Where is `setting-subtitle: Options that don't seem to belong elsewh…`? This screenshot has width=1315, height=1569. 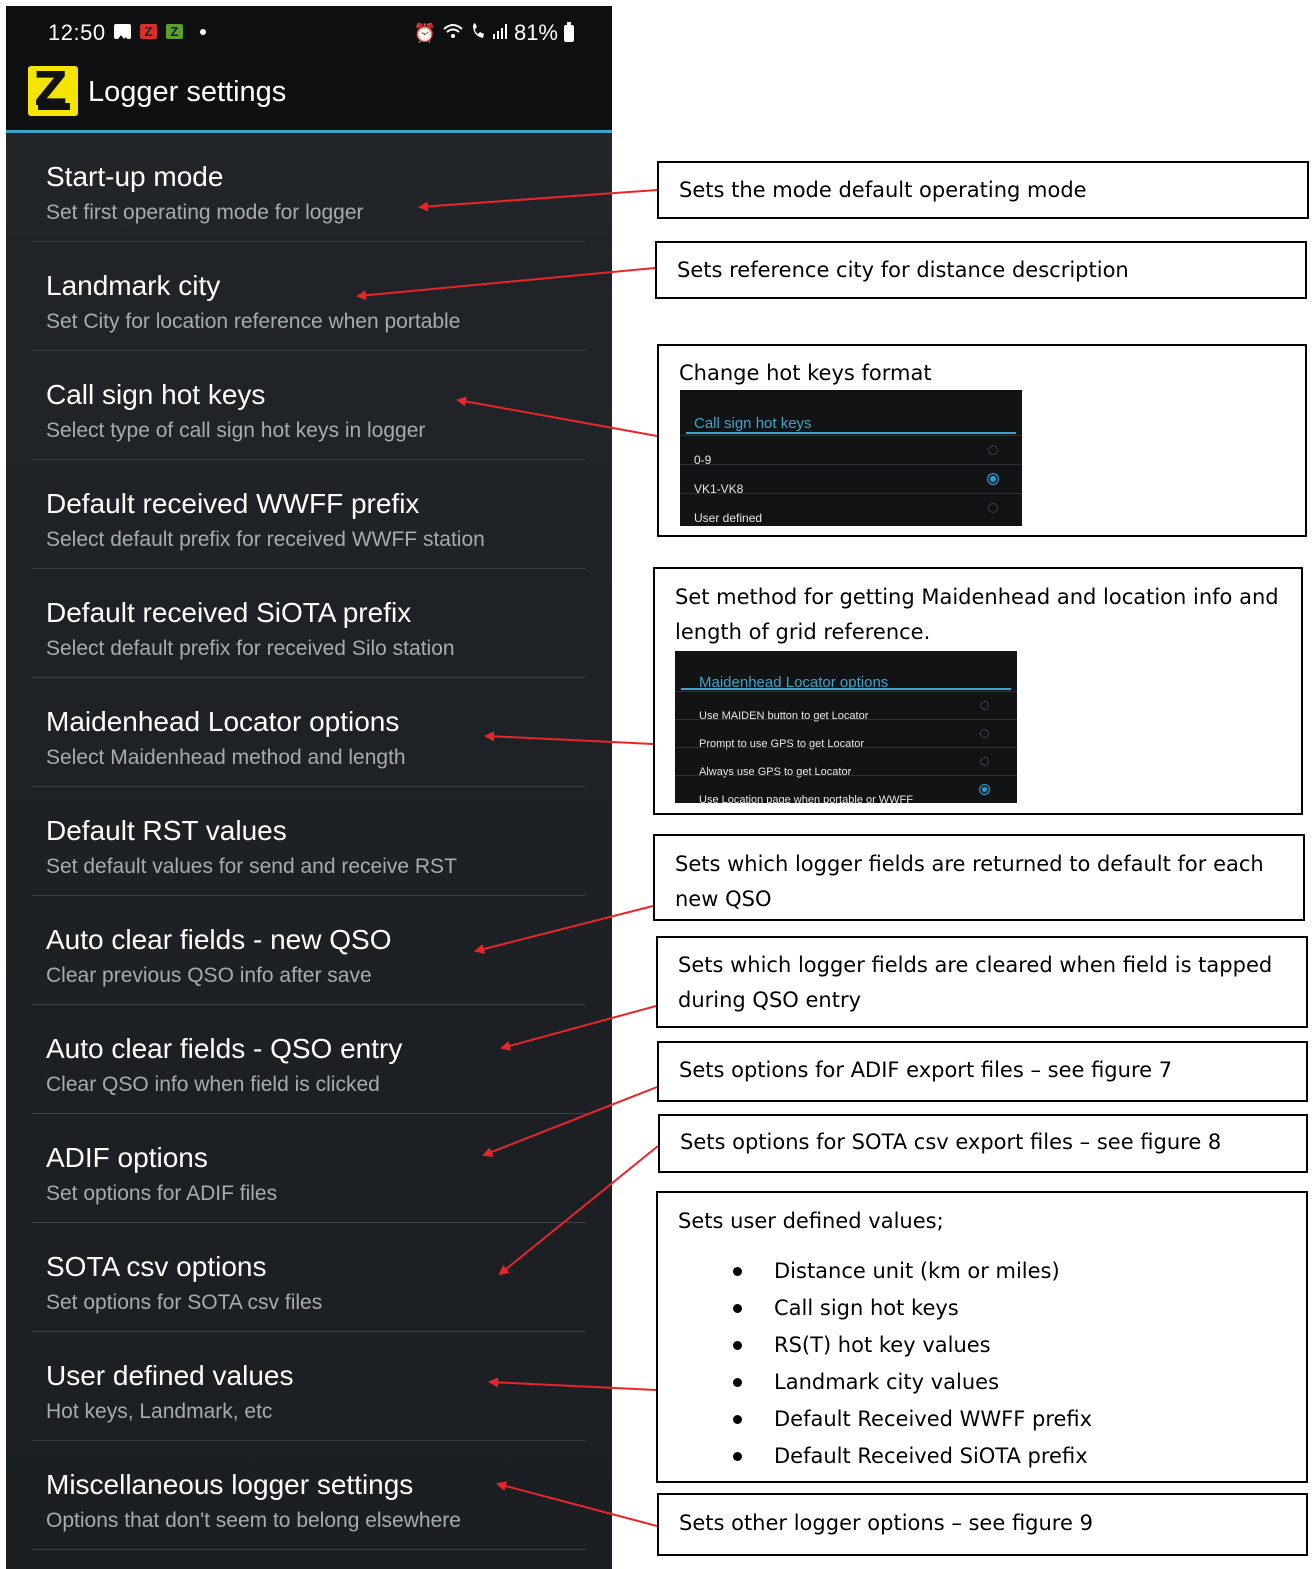 setting-subtitle: Options that don't seem to belong elsewh… is located at coordinates (253, 1520).